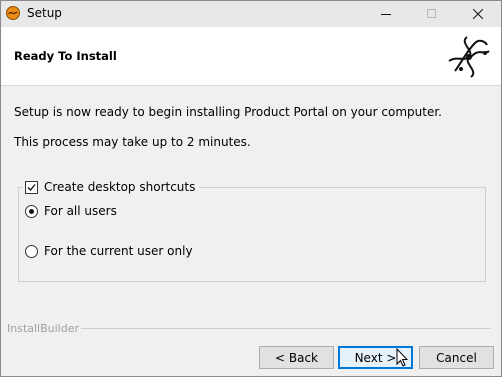 The width and height of the screenshot is (502, 377). I want to click on close-button, so click(478, 14).